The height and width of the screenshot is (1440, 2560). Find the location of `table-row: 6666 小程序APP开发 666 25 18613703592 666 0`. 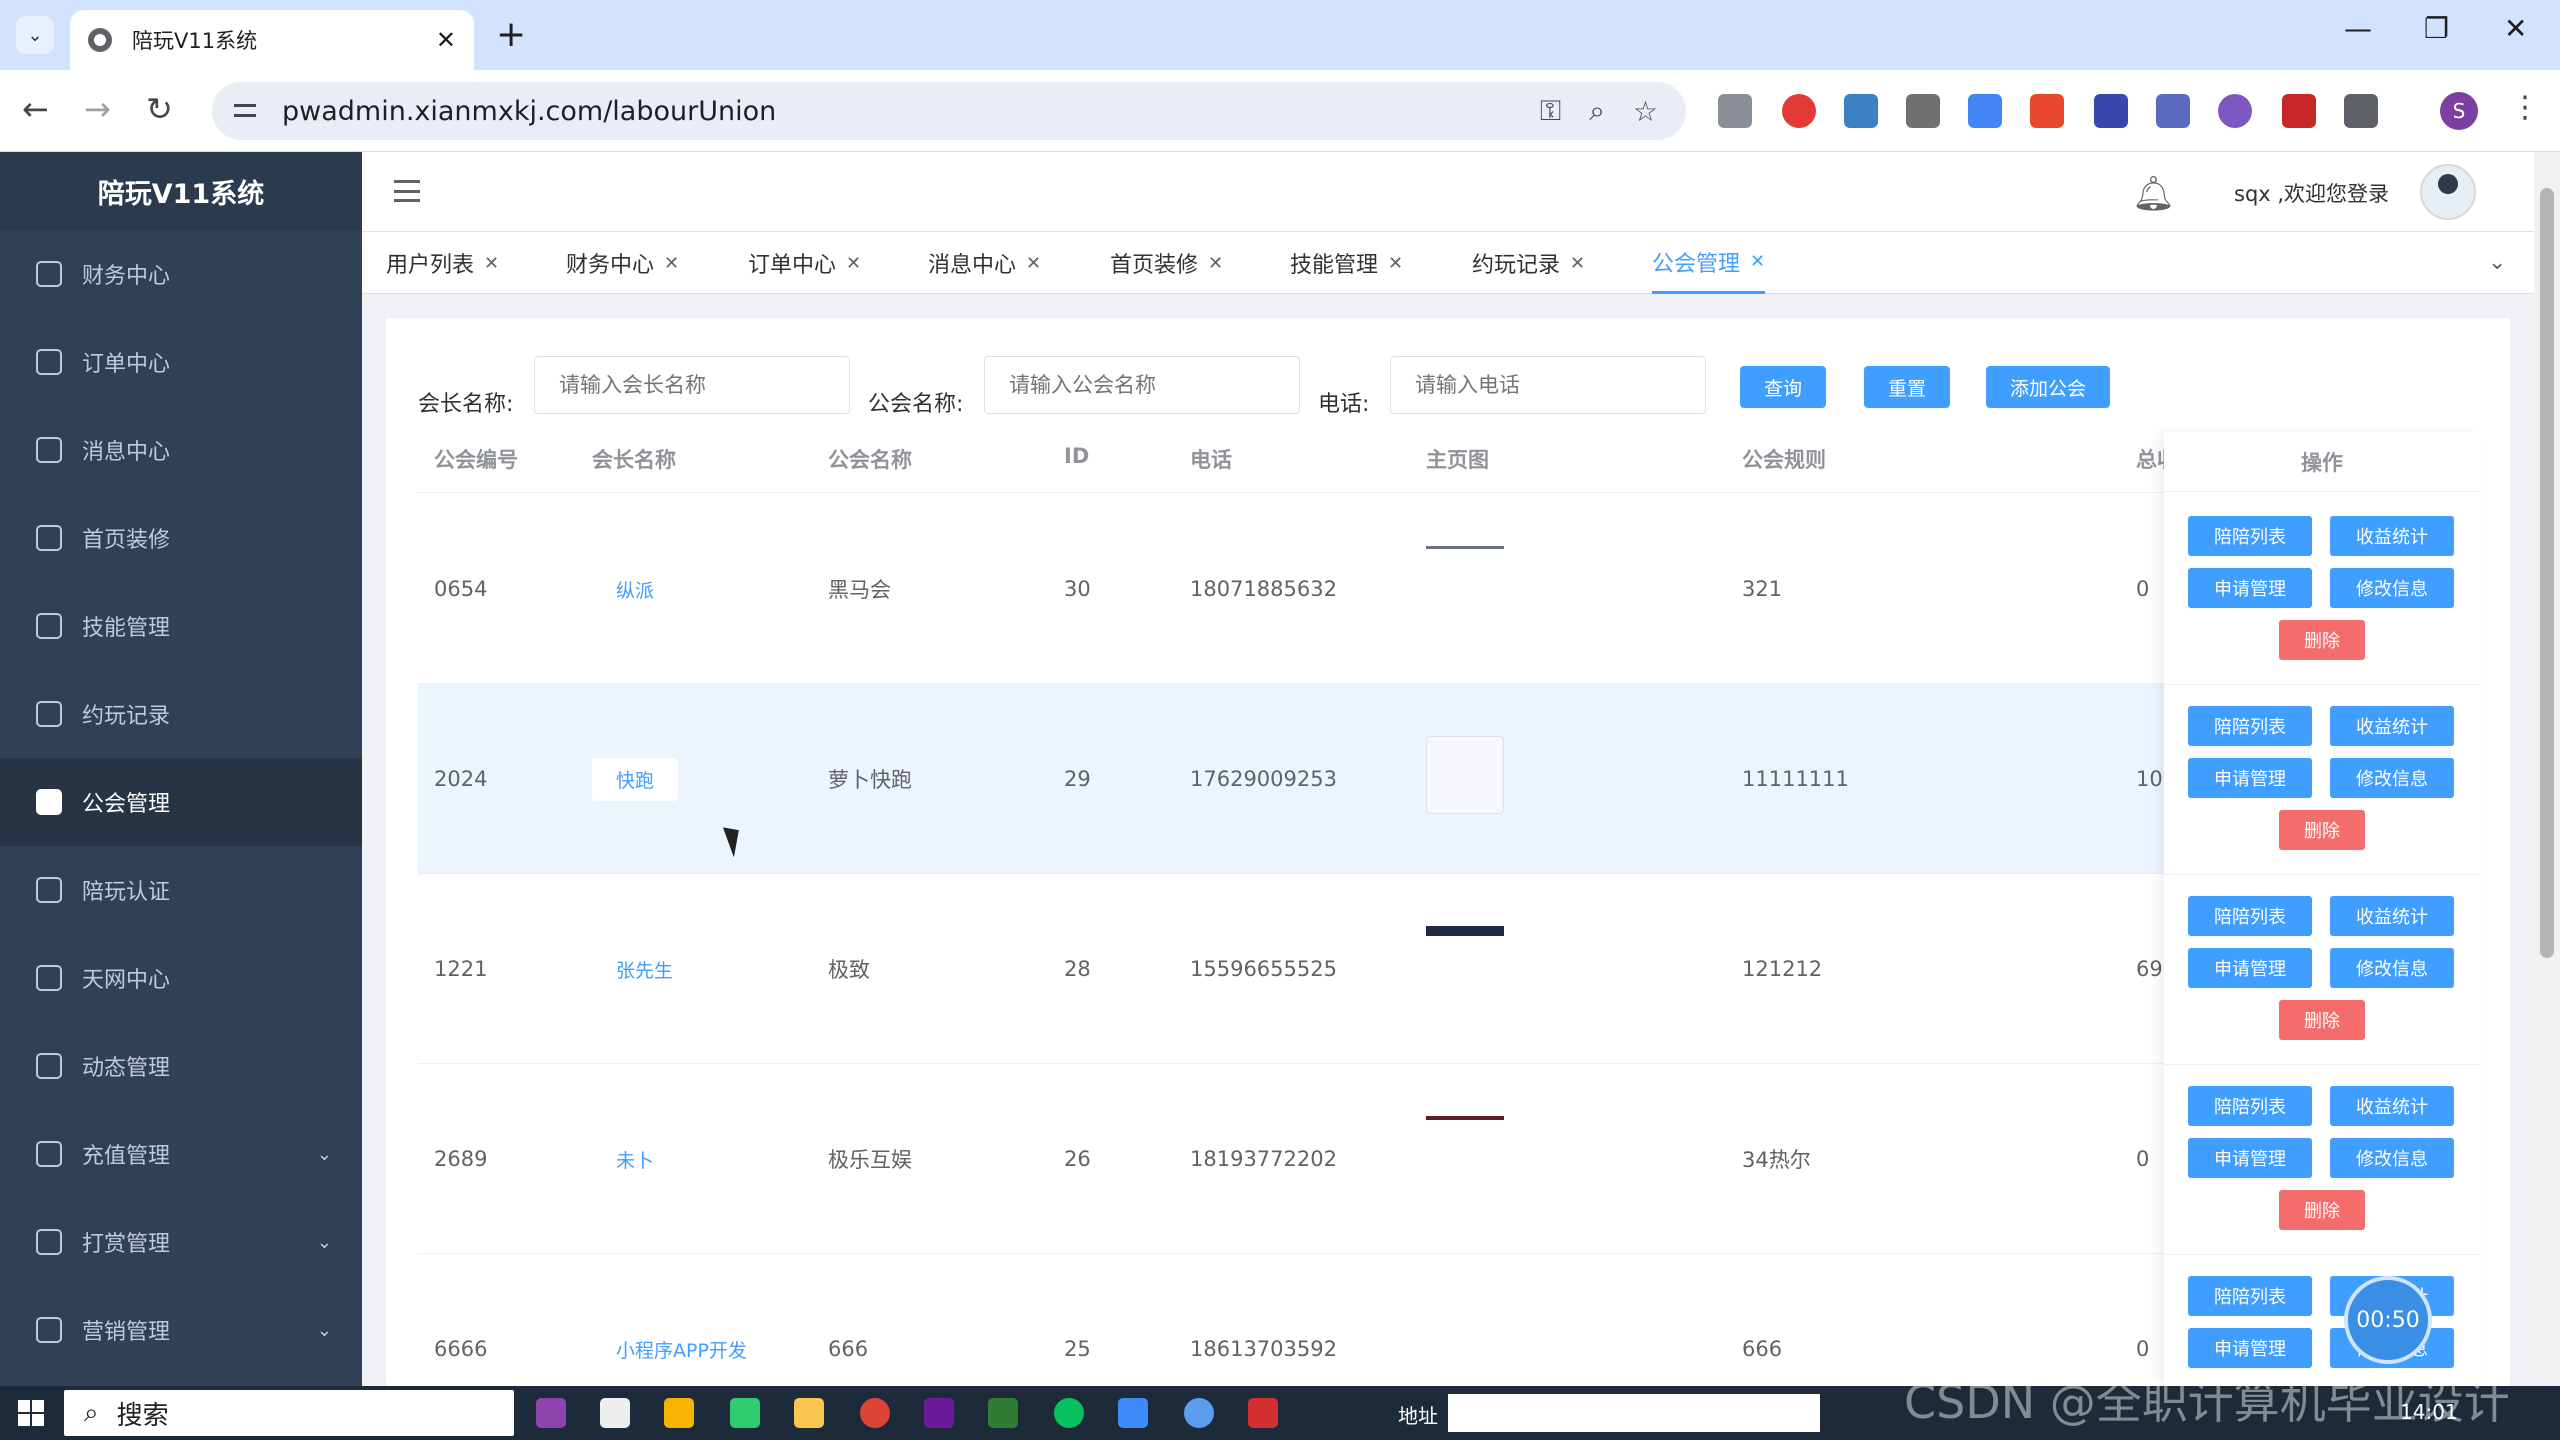

table-row: 6666 小程序APP开发 666 25 18613703592 666 0 is located at coordinates (1291, 1320).